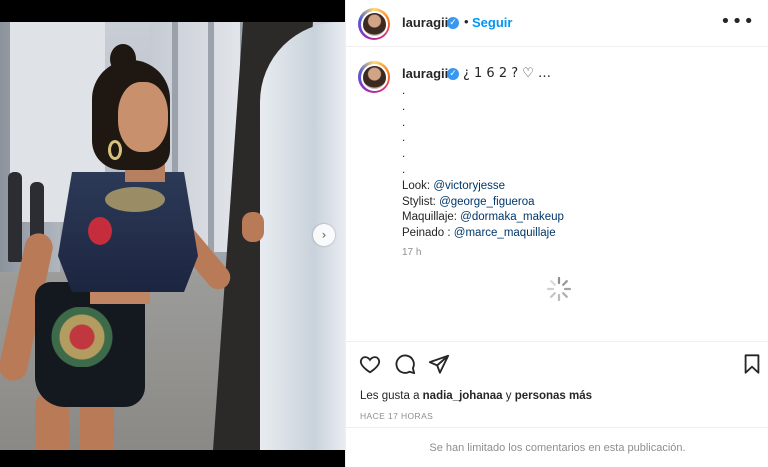  I want to click on photo-background-person, so click(15, 217).